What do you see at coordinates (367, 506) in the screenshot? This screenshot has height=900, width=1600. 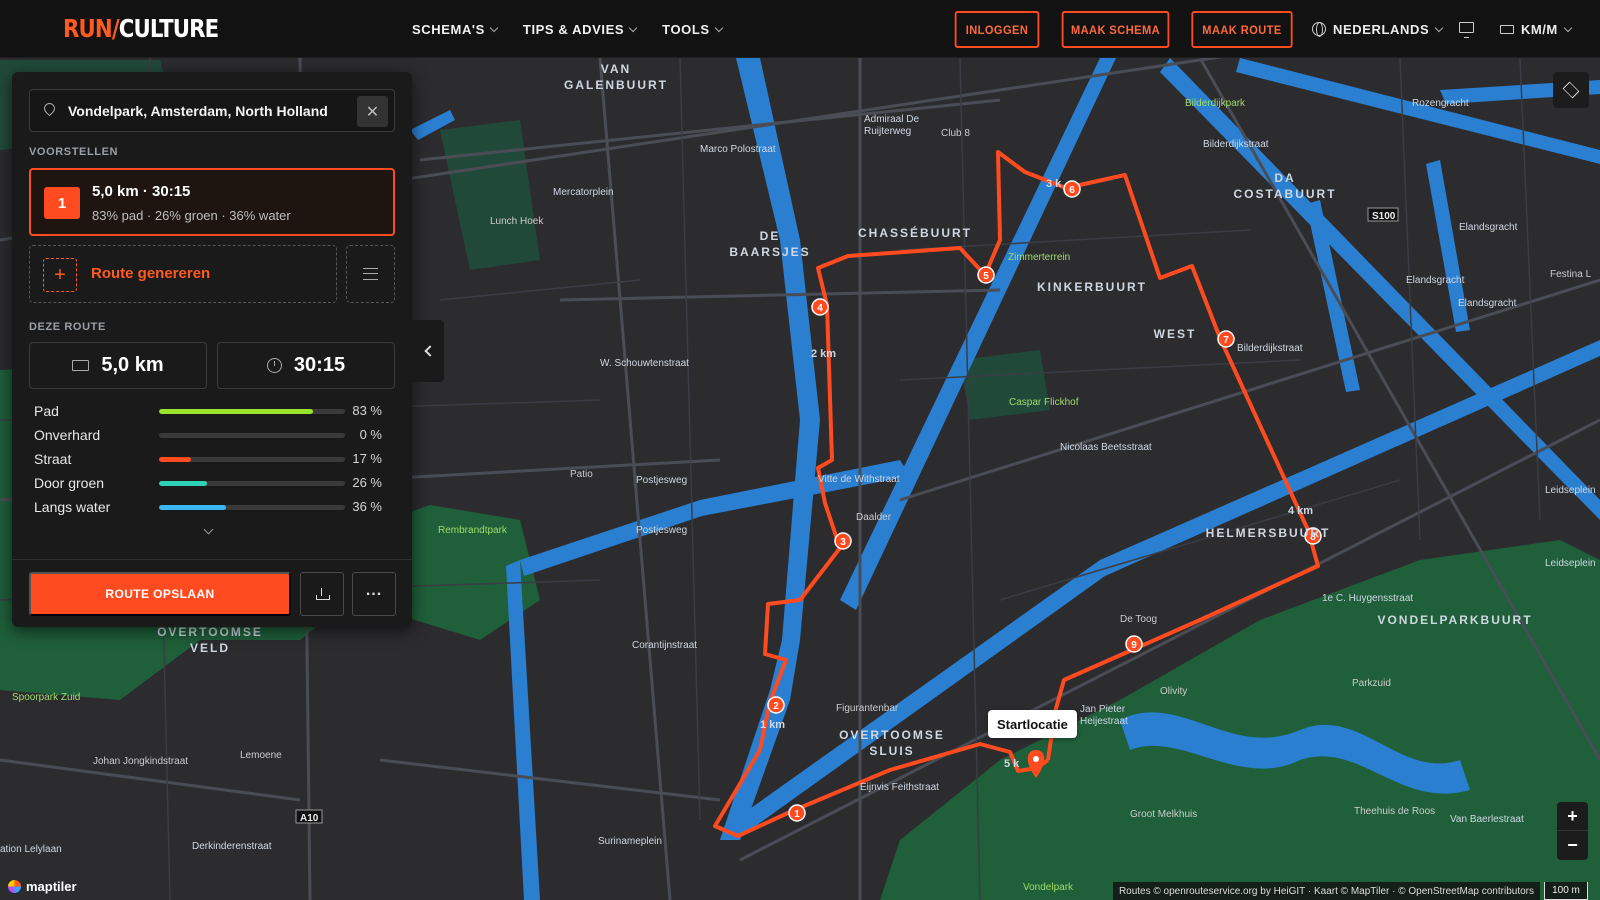 I see `breakdown-value: 36 %` at bounding box center [367, 506].